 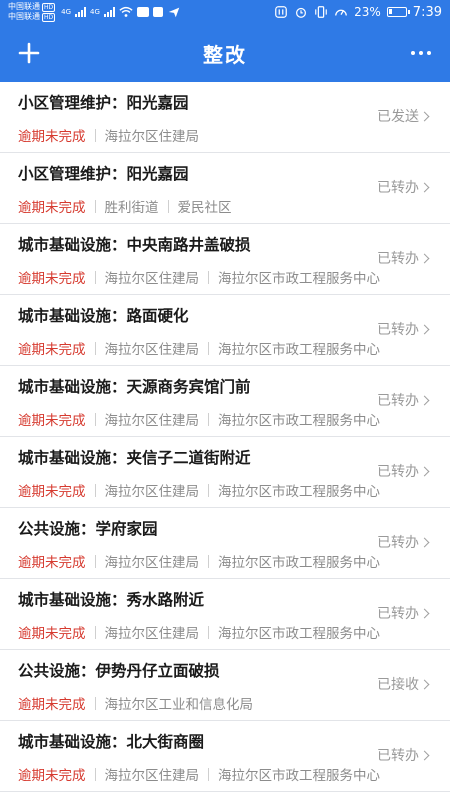 What do you see at coordinates (134, 245) in the screenshot?
I see `item-title: 城市基础设施：中央南路井盖破损` at bounding box center [134, 245].